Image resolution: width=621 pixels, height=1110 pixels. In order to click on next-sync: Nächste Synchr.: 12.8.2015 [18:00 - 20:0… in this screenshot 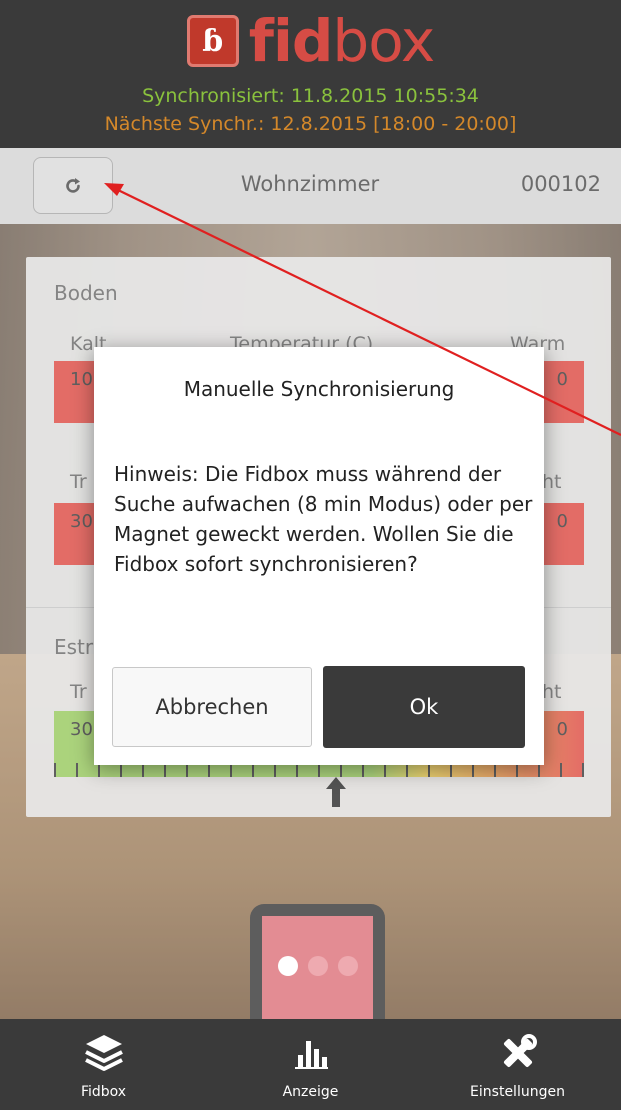, I will do `click(310, 124)`.